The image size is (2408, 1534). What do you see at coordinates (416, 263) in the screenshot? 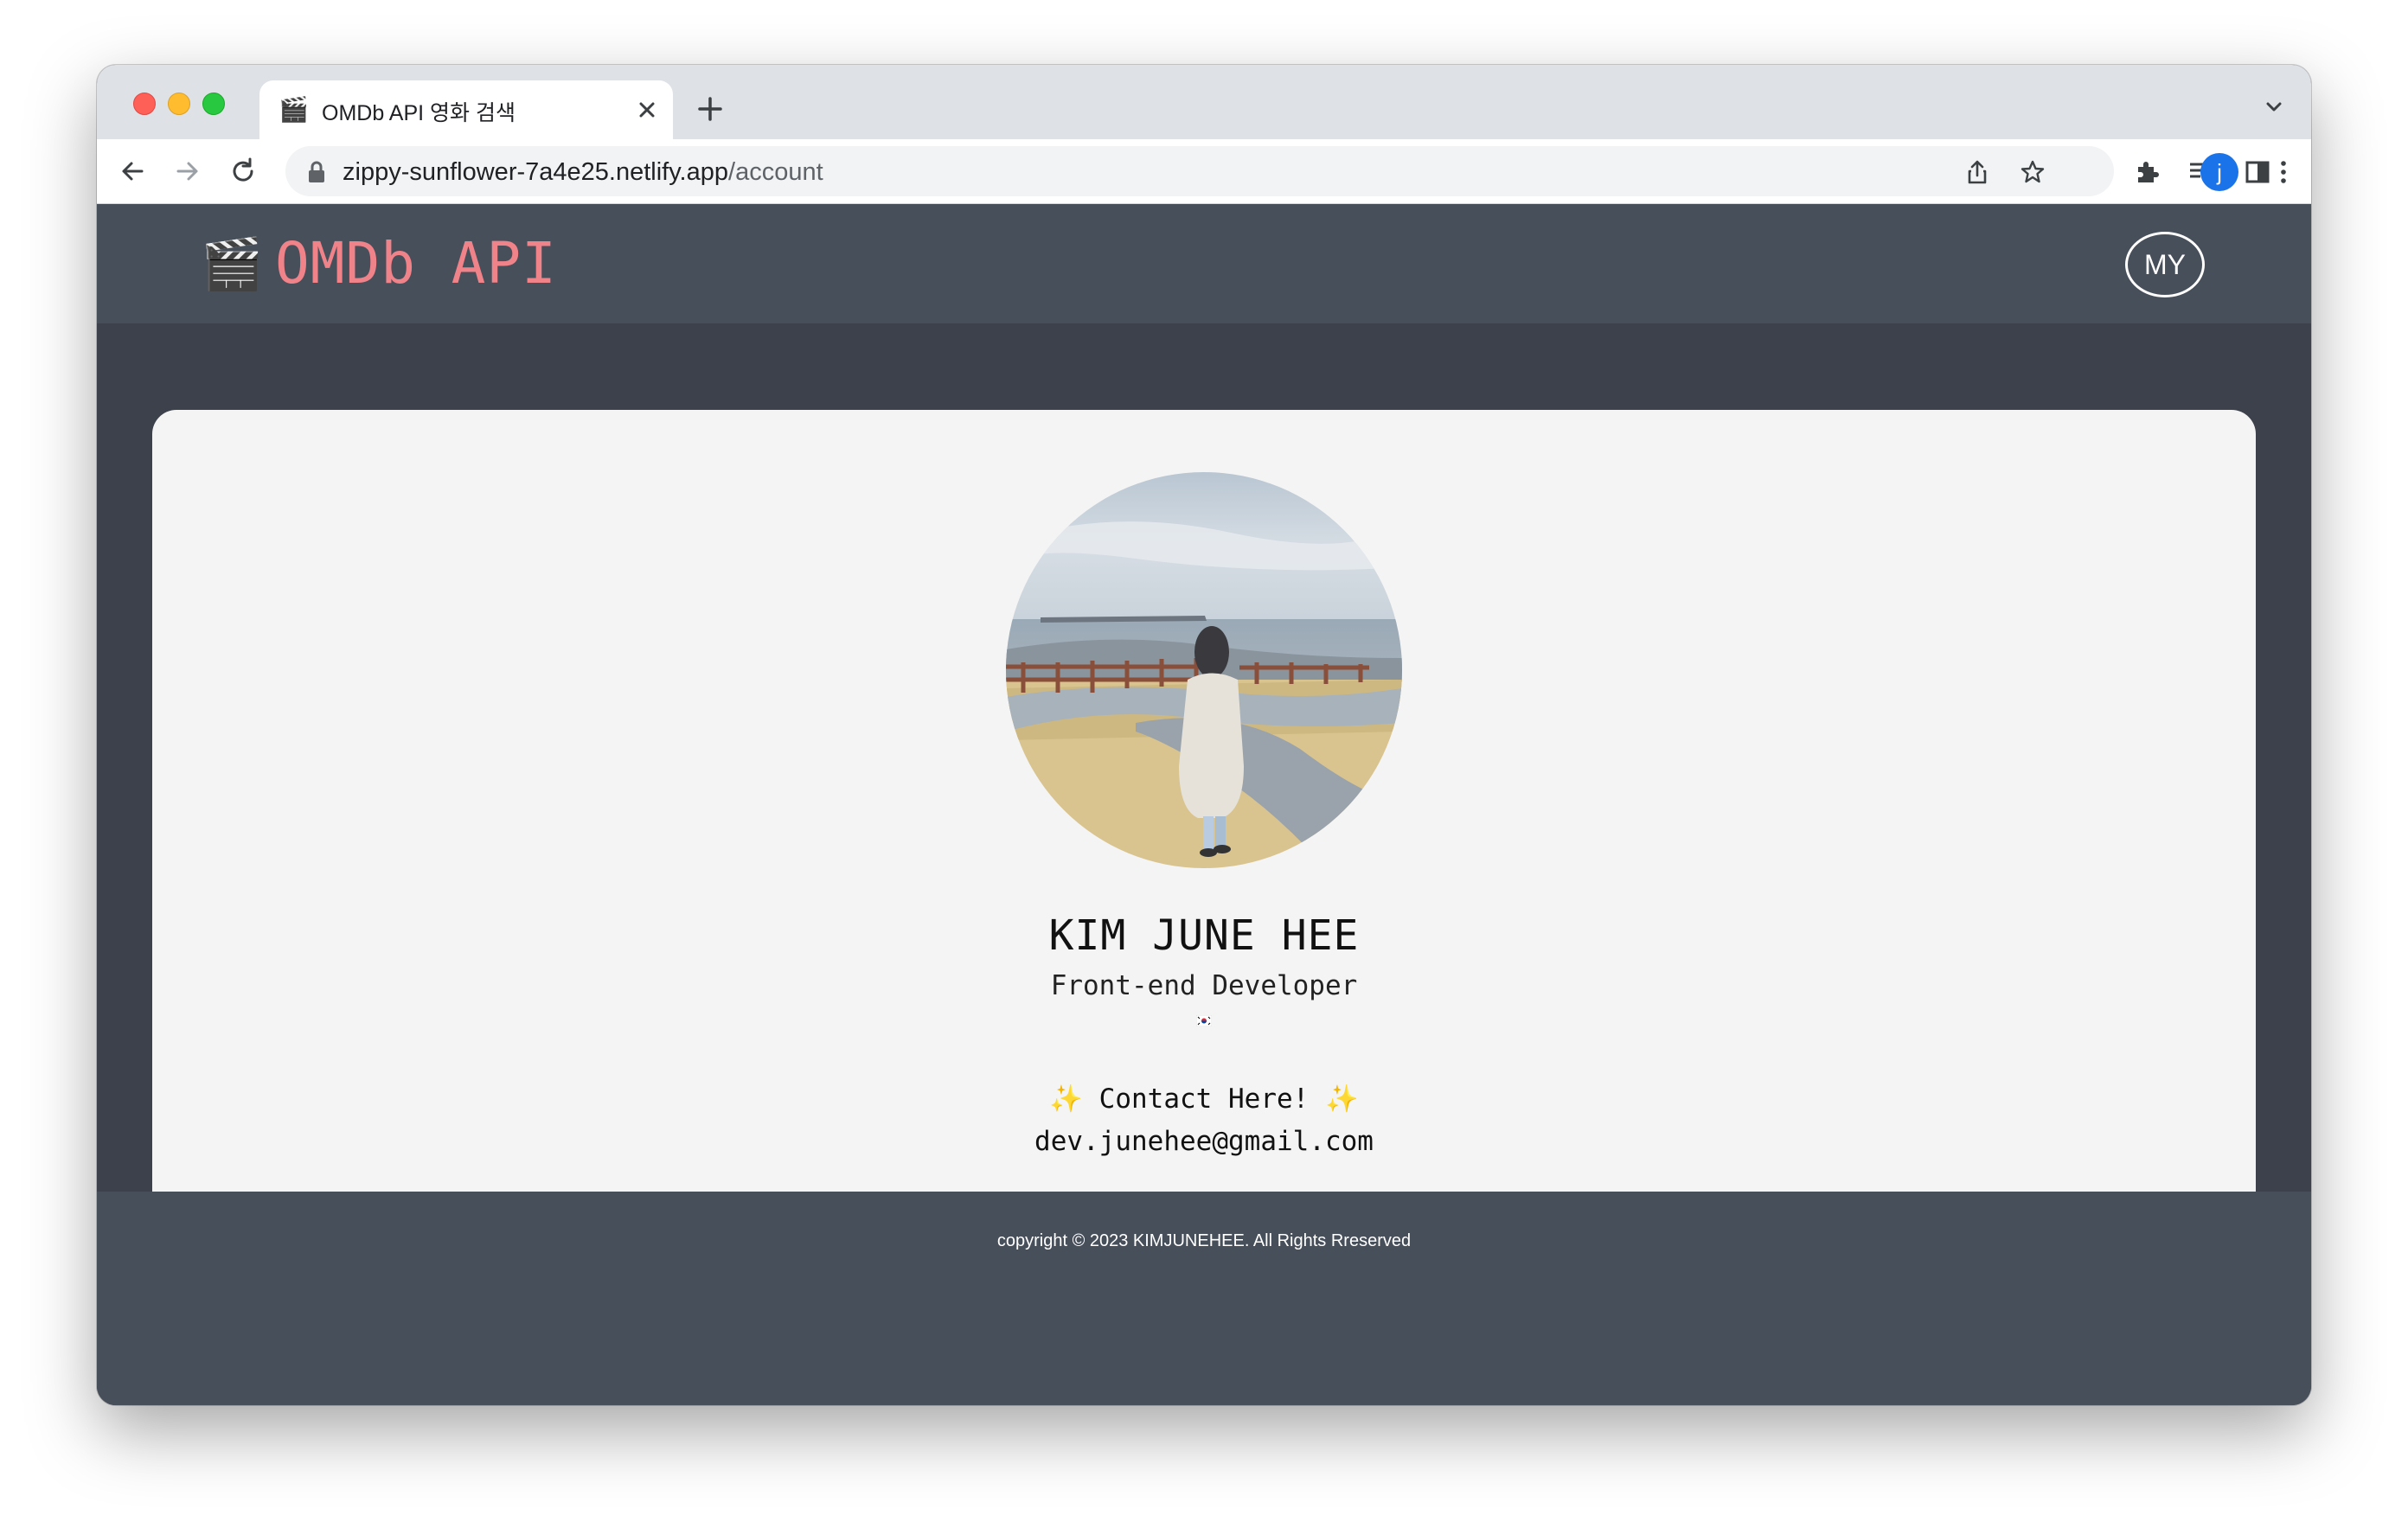
I see `site-logo: OMDb API` at bounding box center [416, 263].